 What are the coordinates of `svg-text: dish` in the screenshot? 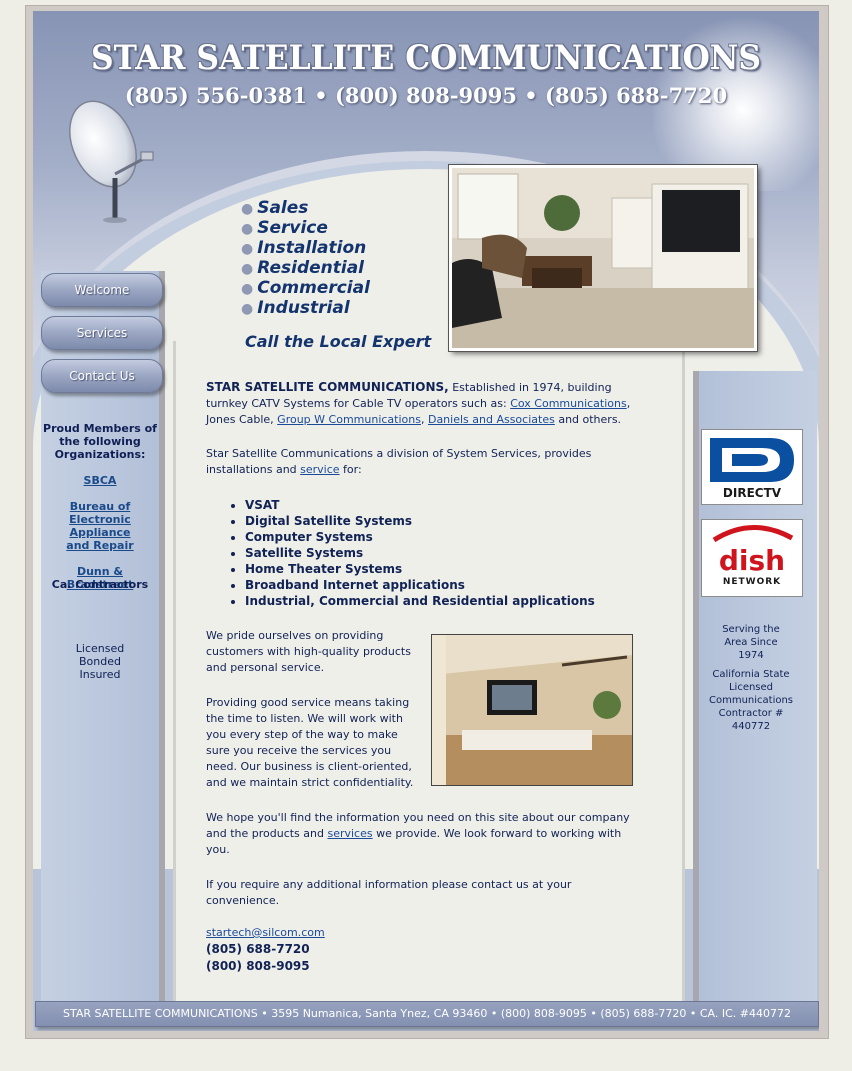 It's located at (752, 560).